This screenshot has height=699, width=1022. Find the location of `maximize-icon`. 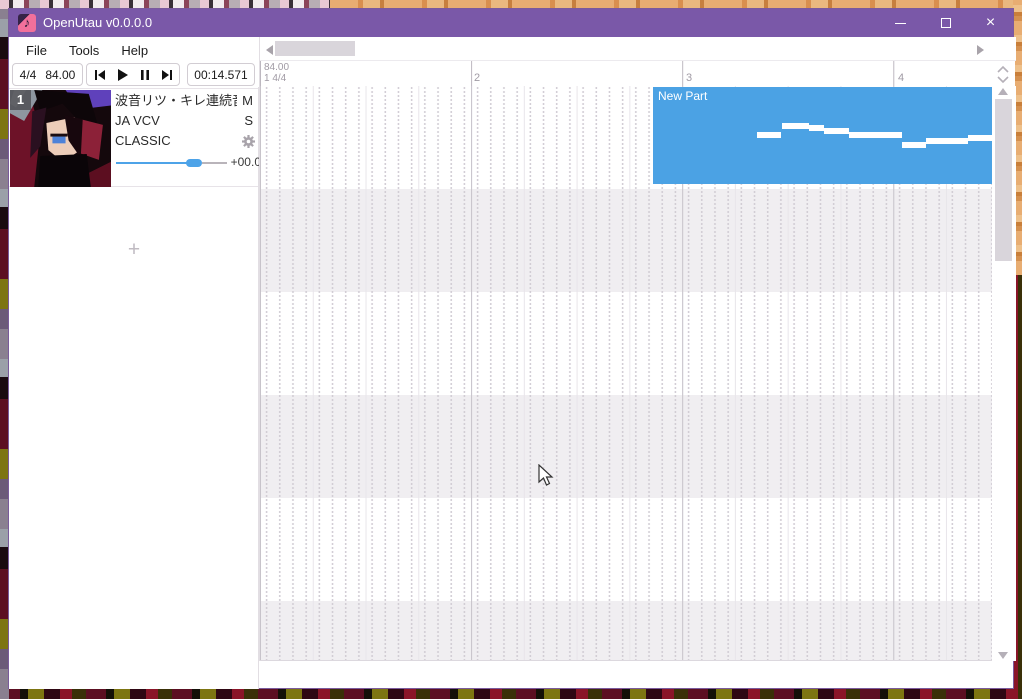

maximize-icon is located at coordinates (945, 23).